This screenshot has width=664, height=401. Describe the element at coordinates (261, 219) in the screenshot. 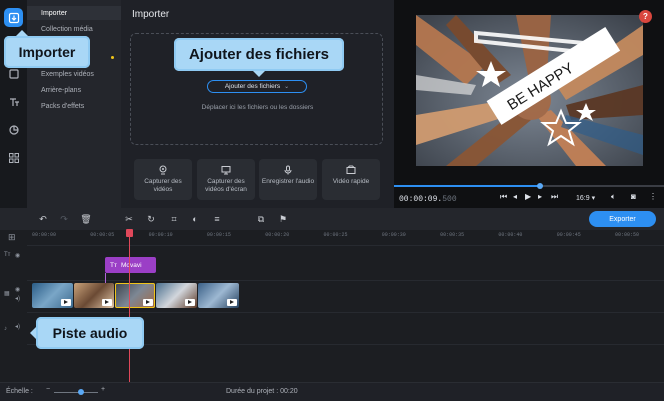

I see `overlay-icon: ⧉` at that location.